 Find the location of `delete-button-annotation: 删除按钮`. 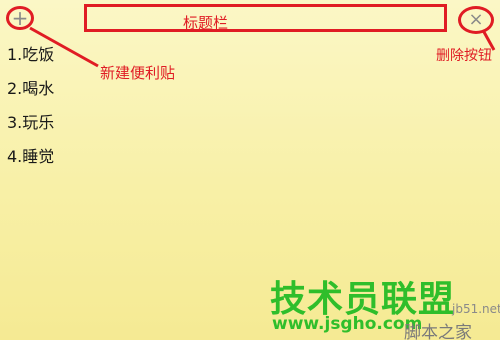

delete-button-annotation: 删除按钮 is located at coordinates (464, 56).